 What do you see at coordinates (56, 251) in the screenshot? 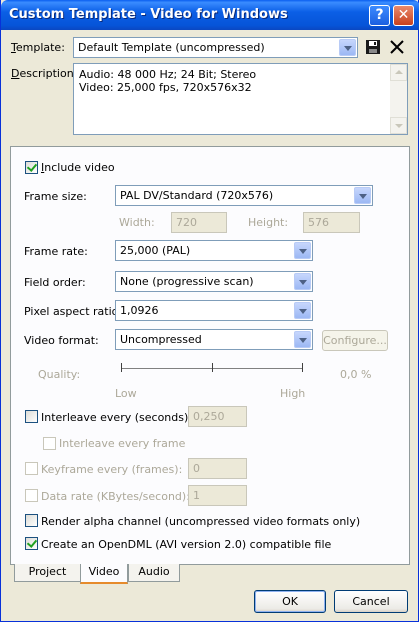
I see `frame-rate-label: Frame rate:` at bounding box center [56, 251].